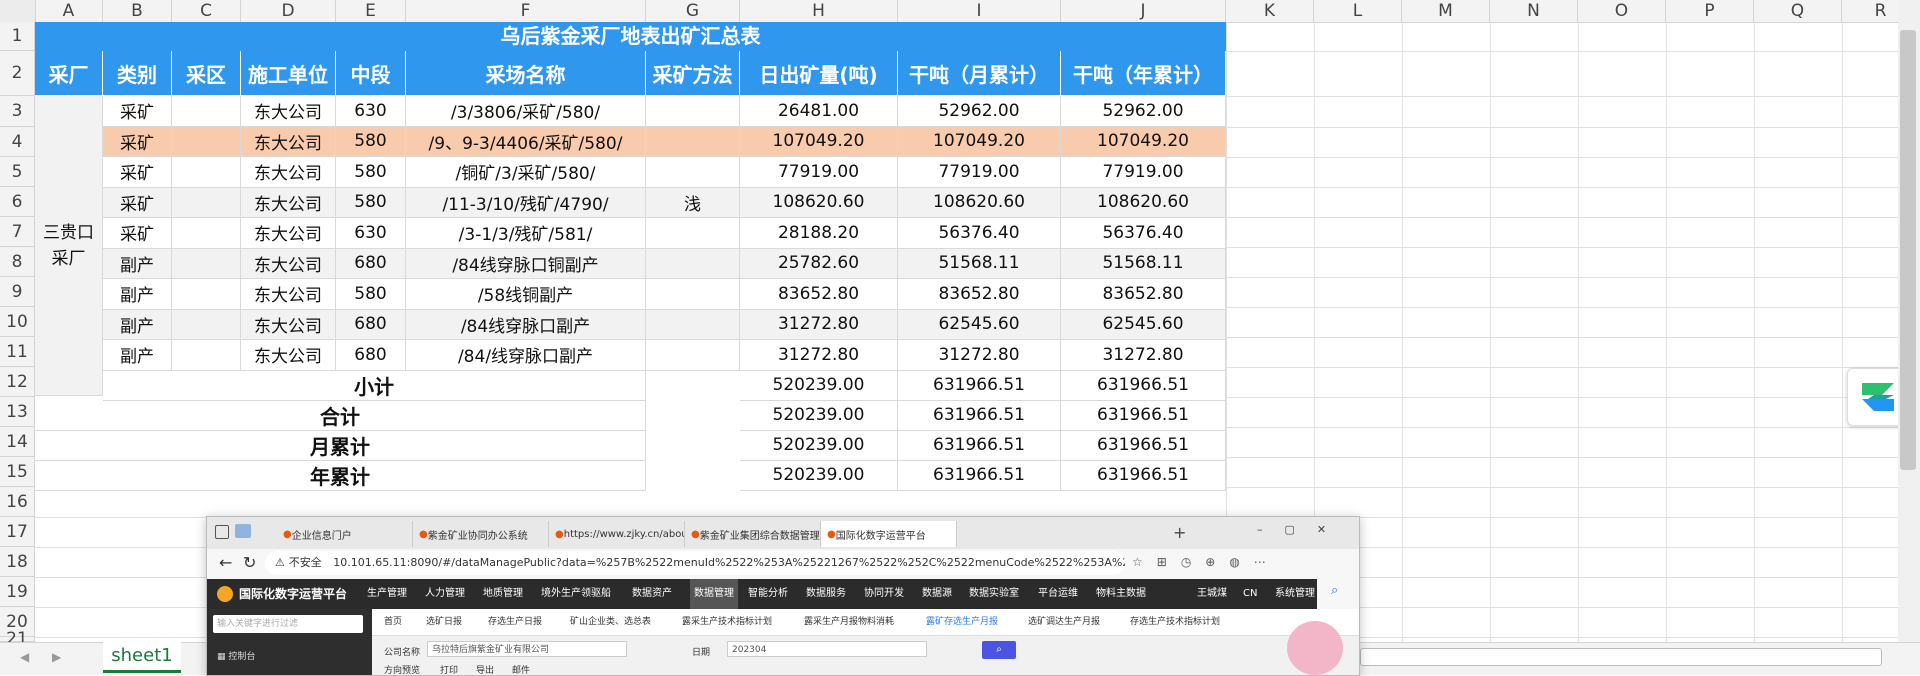 This screenshot has width=1920, height=676. I want to click on column-header-f: F, so click(526, 11).